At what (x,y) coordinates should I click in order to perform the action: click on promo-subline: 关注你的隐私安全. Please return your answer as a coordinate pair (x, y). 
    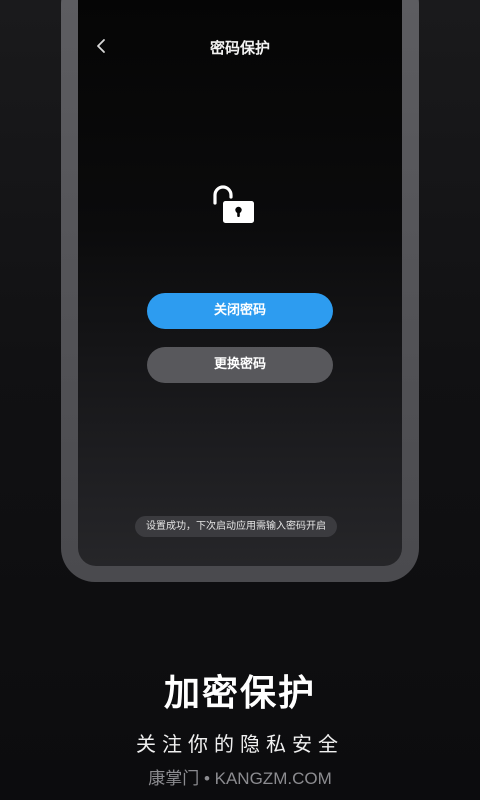
    Looking at the image, I should click on (240, 744).